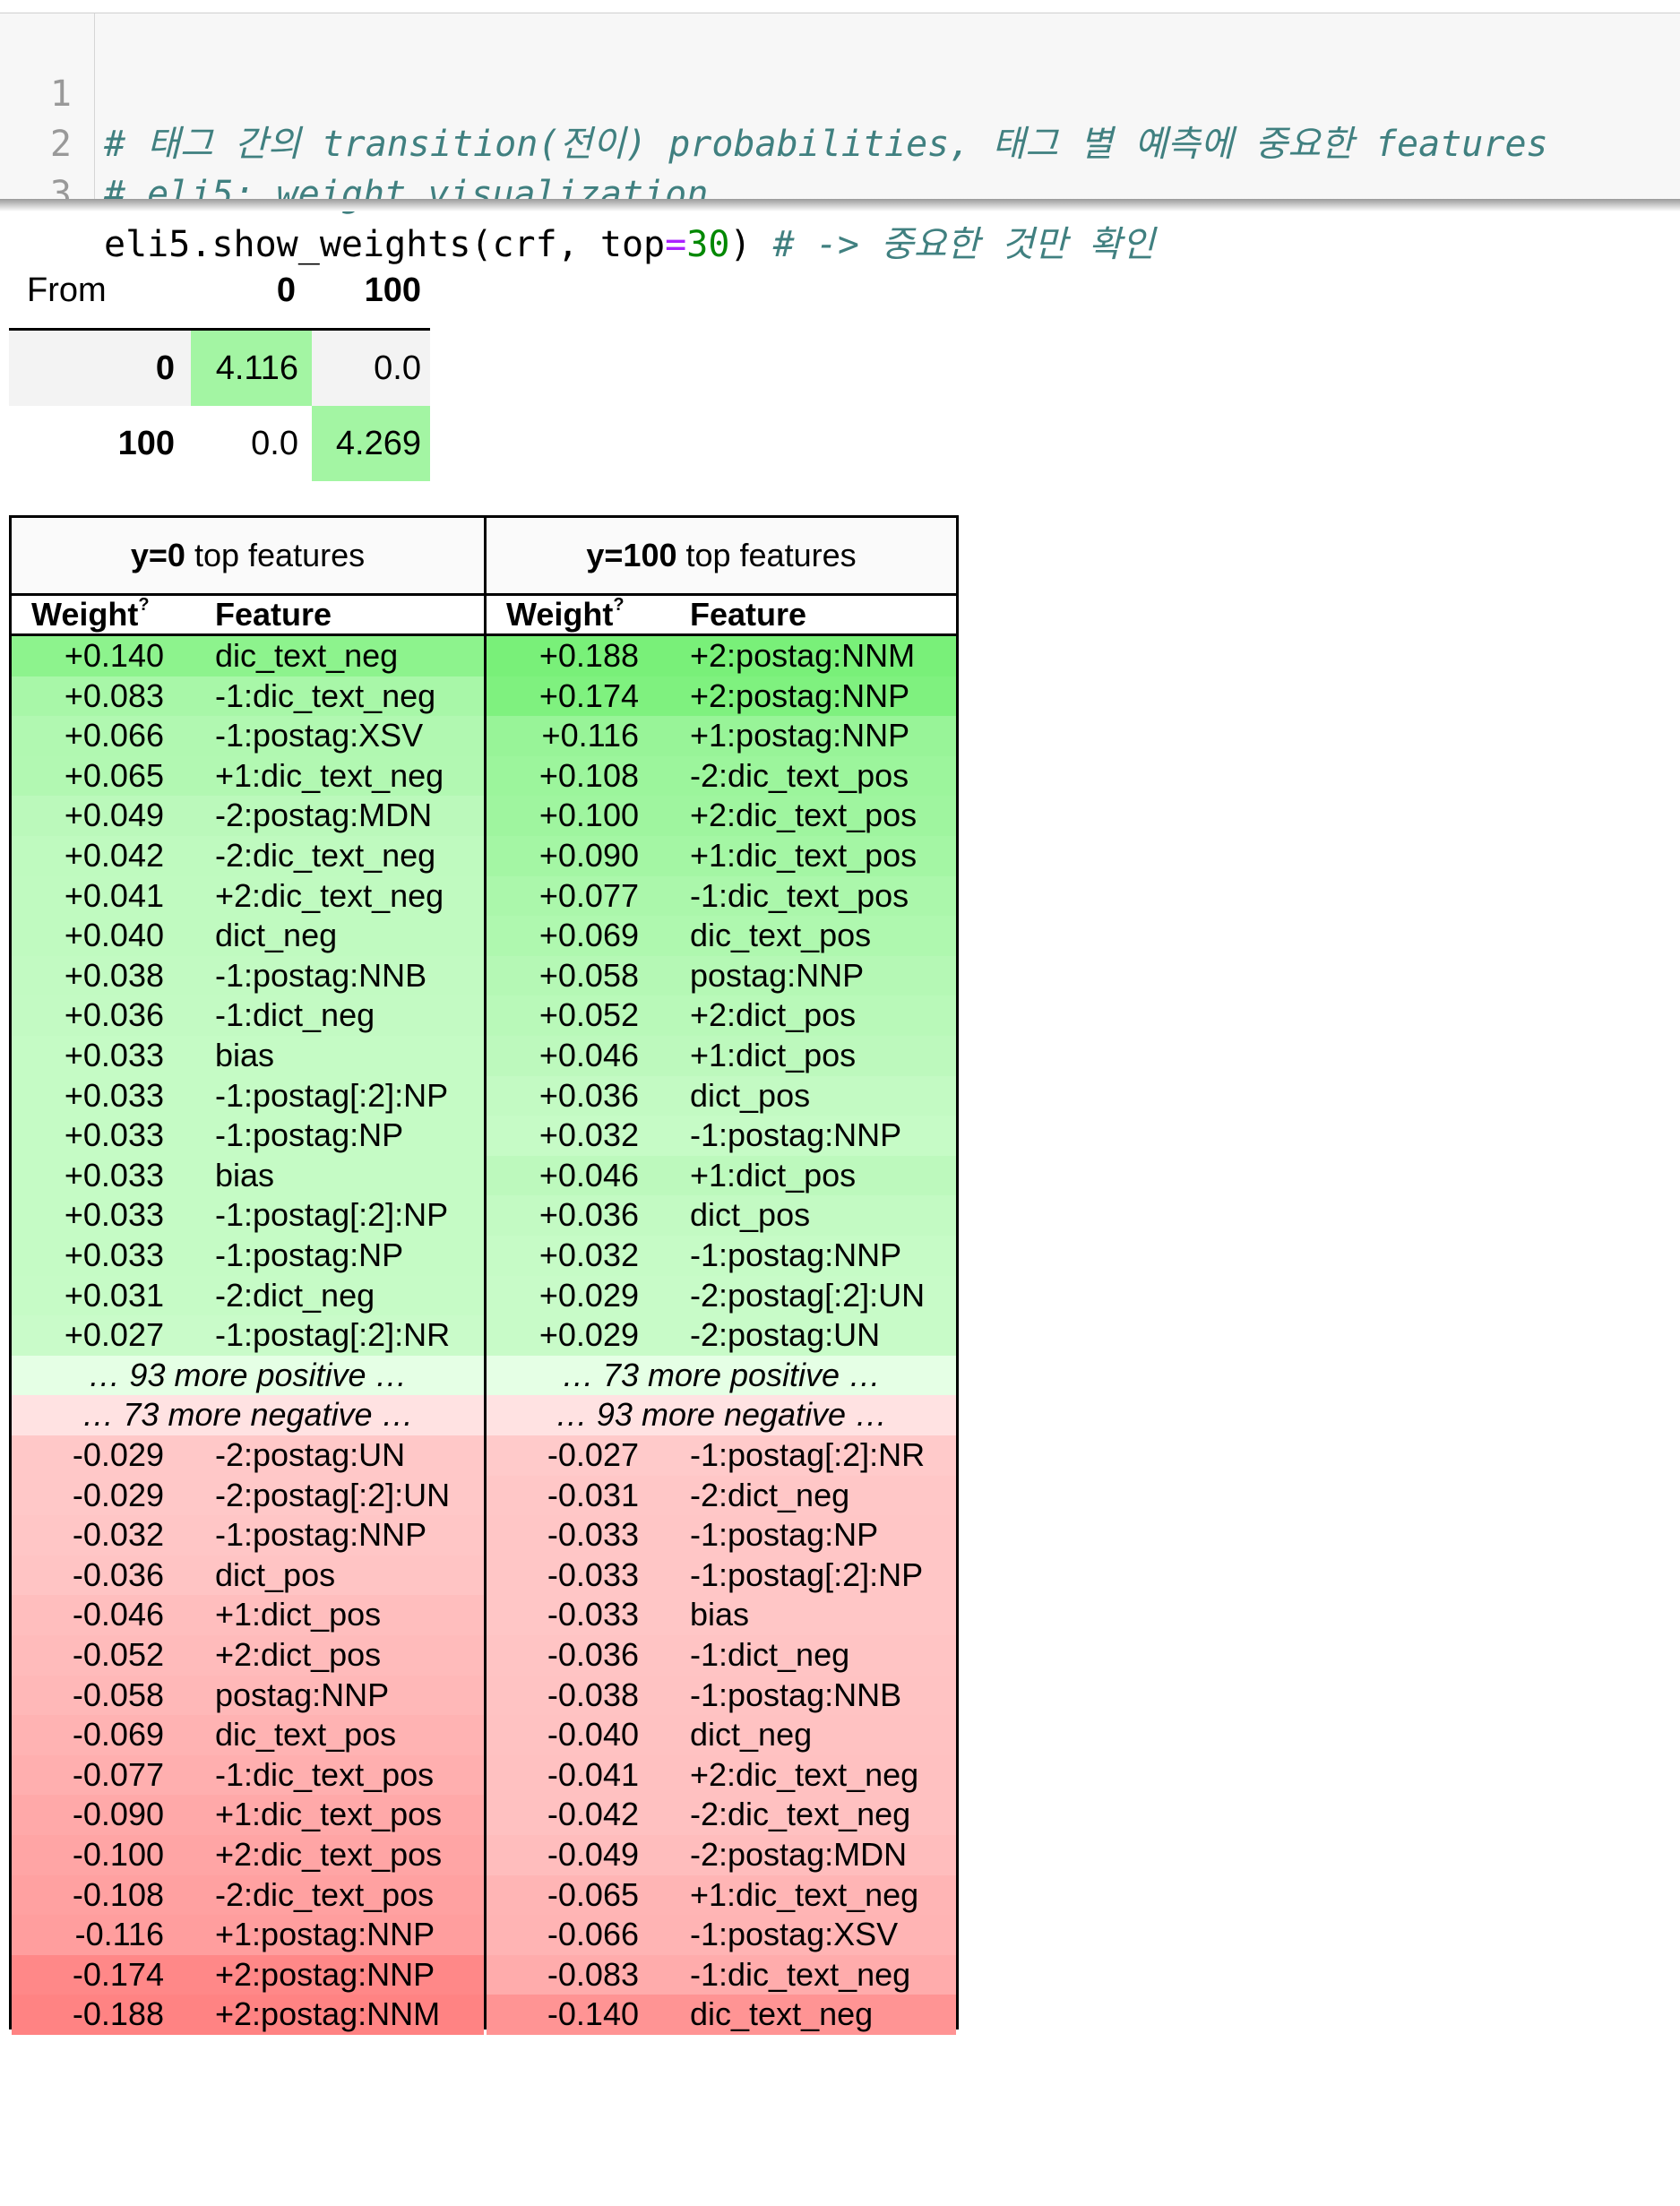 The height and width of the screenshot is (2206, 1680). Describe the element at coordinates (114, 816) in the screenshot. I see `feature-weight: +0.049` at that location.